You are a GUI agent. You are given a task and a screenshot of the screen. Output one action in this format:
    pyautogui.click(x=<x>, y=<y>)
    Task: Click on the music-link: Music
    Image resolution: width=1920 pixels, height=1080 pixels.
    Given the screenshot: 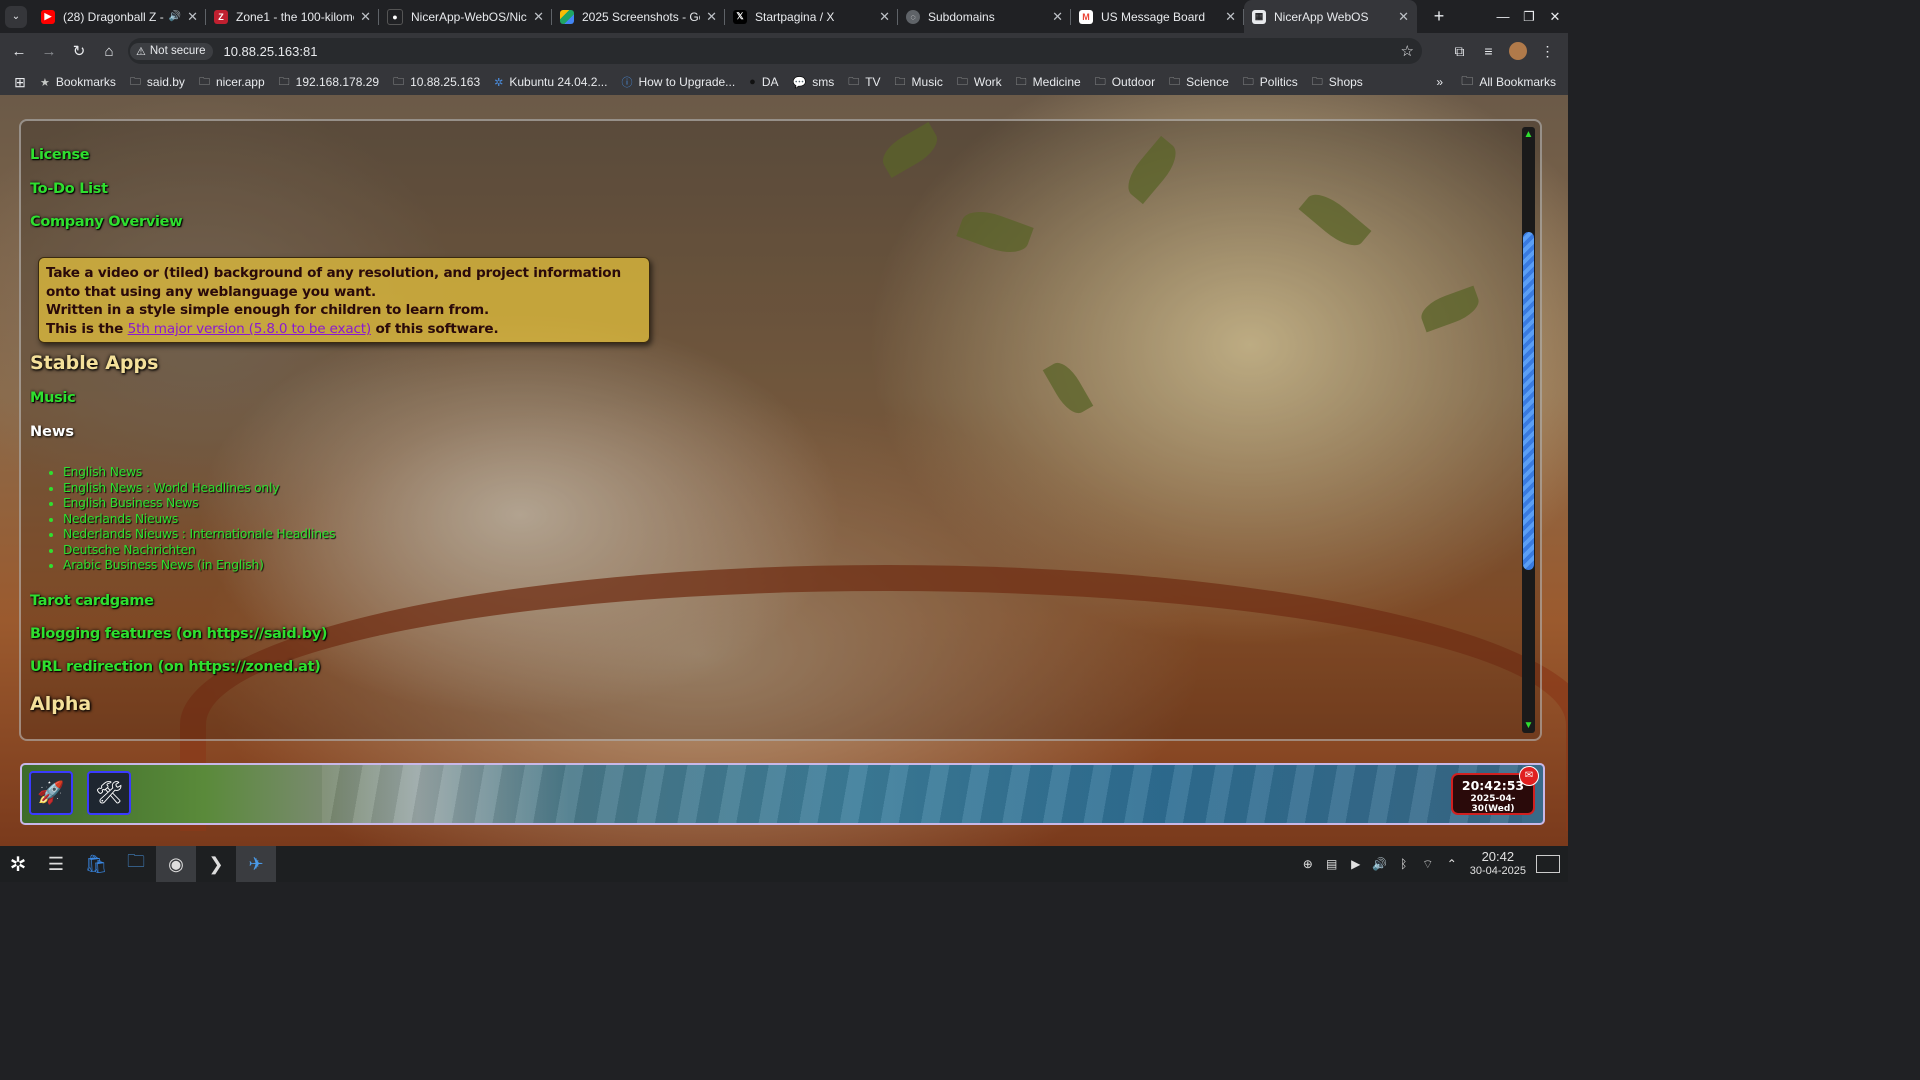 What is the action you would take?
    pyautogui.click(x=53, y=398)
    